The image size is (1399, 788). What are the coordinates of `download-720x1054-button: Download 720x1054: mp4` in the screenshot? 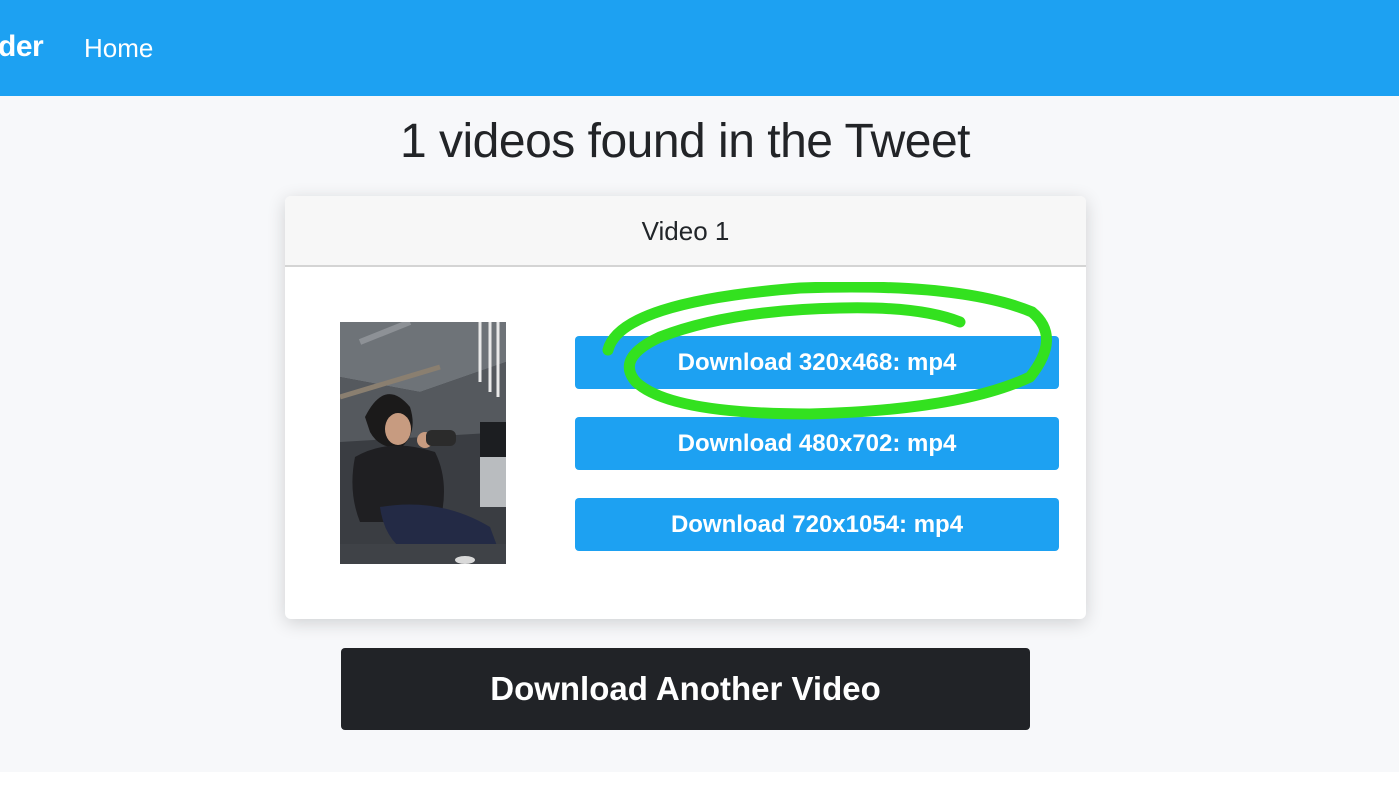 It's located at (817, 524).